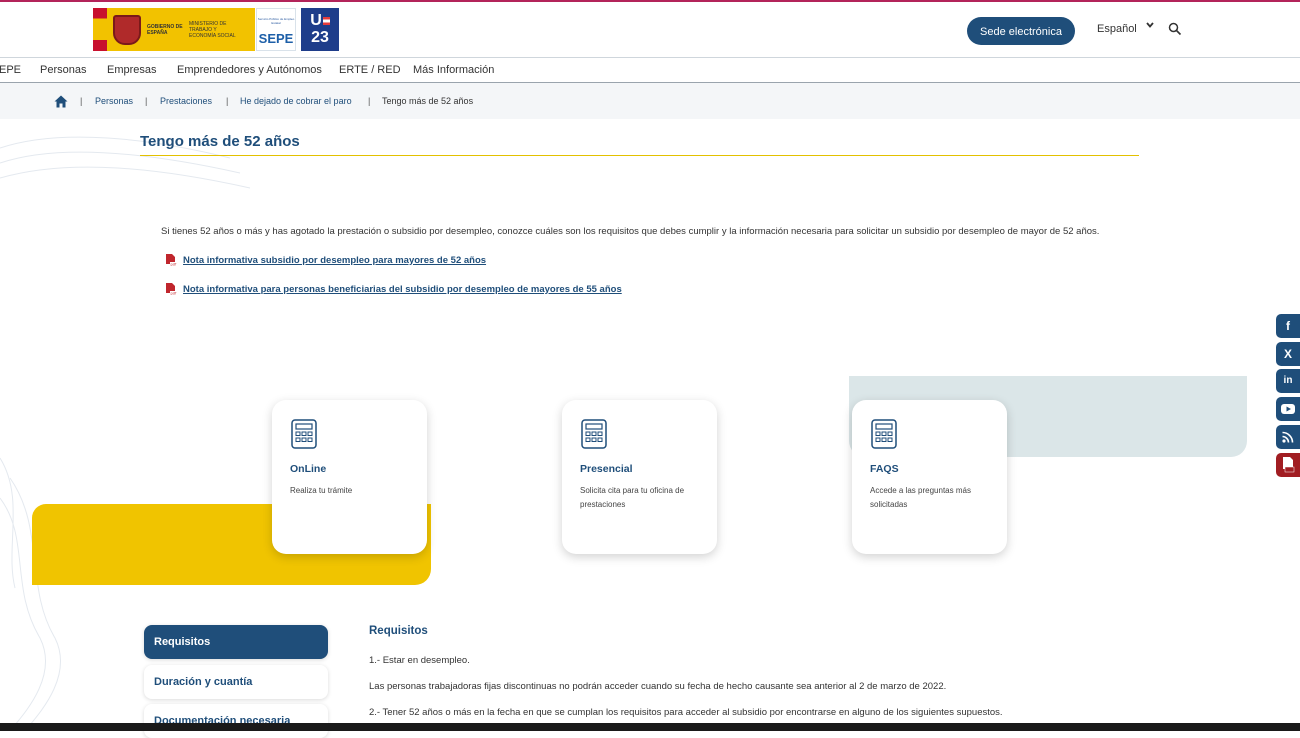  What do you see at coordinates (236, 682) in the screenshot?
I see `tab-duracion-cuantia: Duración y cuantía` at bounding box center [236, 682].